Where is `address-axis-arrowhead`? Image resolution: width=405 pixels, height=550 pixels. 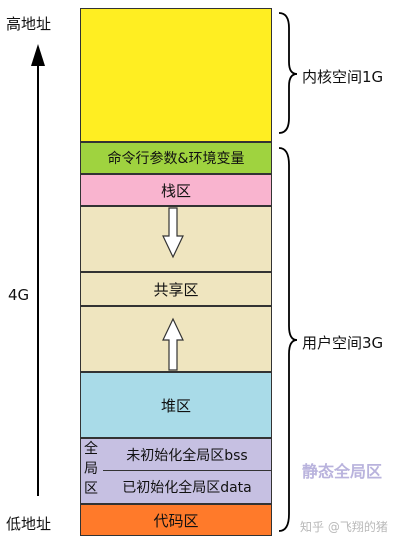
address-axis-arrowhead is located at coordinates (38, 55).